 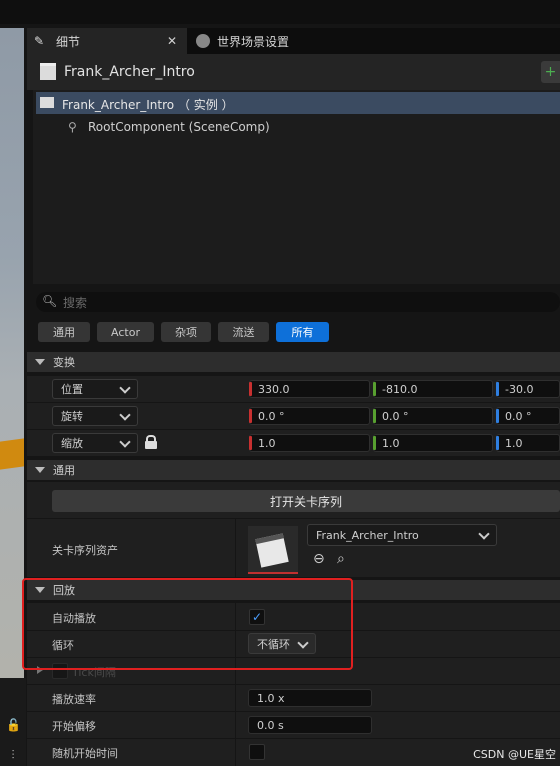 What do you see at coordinates (341, 559) in the screenshot?
I see `browse-asset-icon: ⌕` at bounding box center [341, 559].